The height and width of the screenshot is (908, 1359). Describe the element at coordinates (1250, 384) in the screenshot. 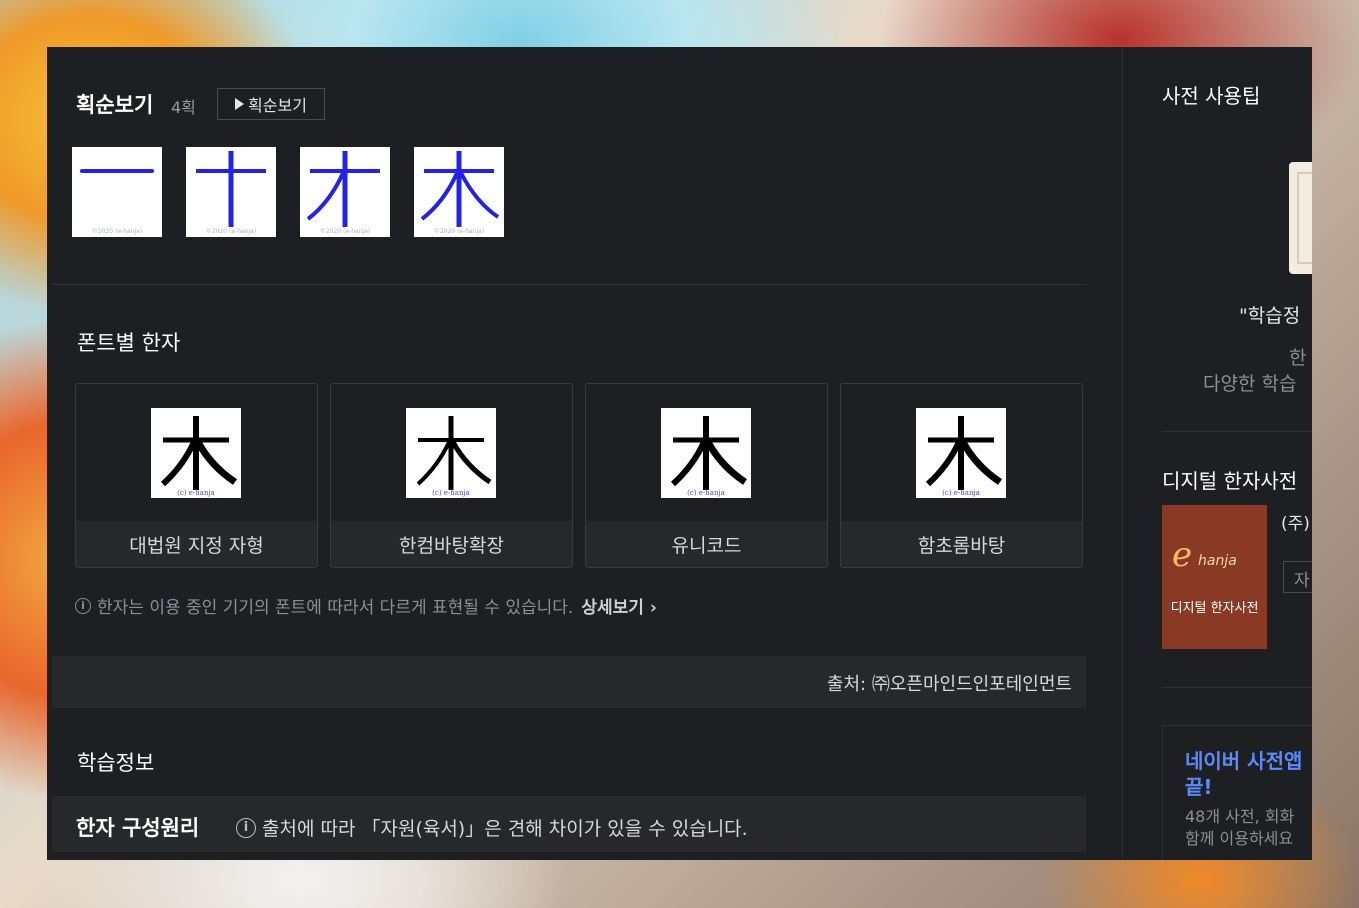

I see `tip-text: 다양한 학습` at that location.